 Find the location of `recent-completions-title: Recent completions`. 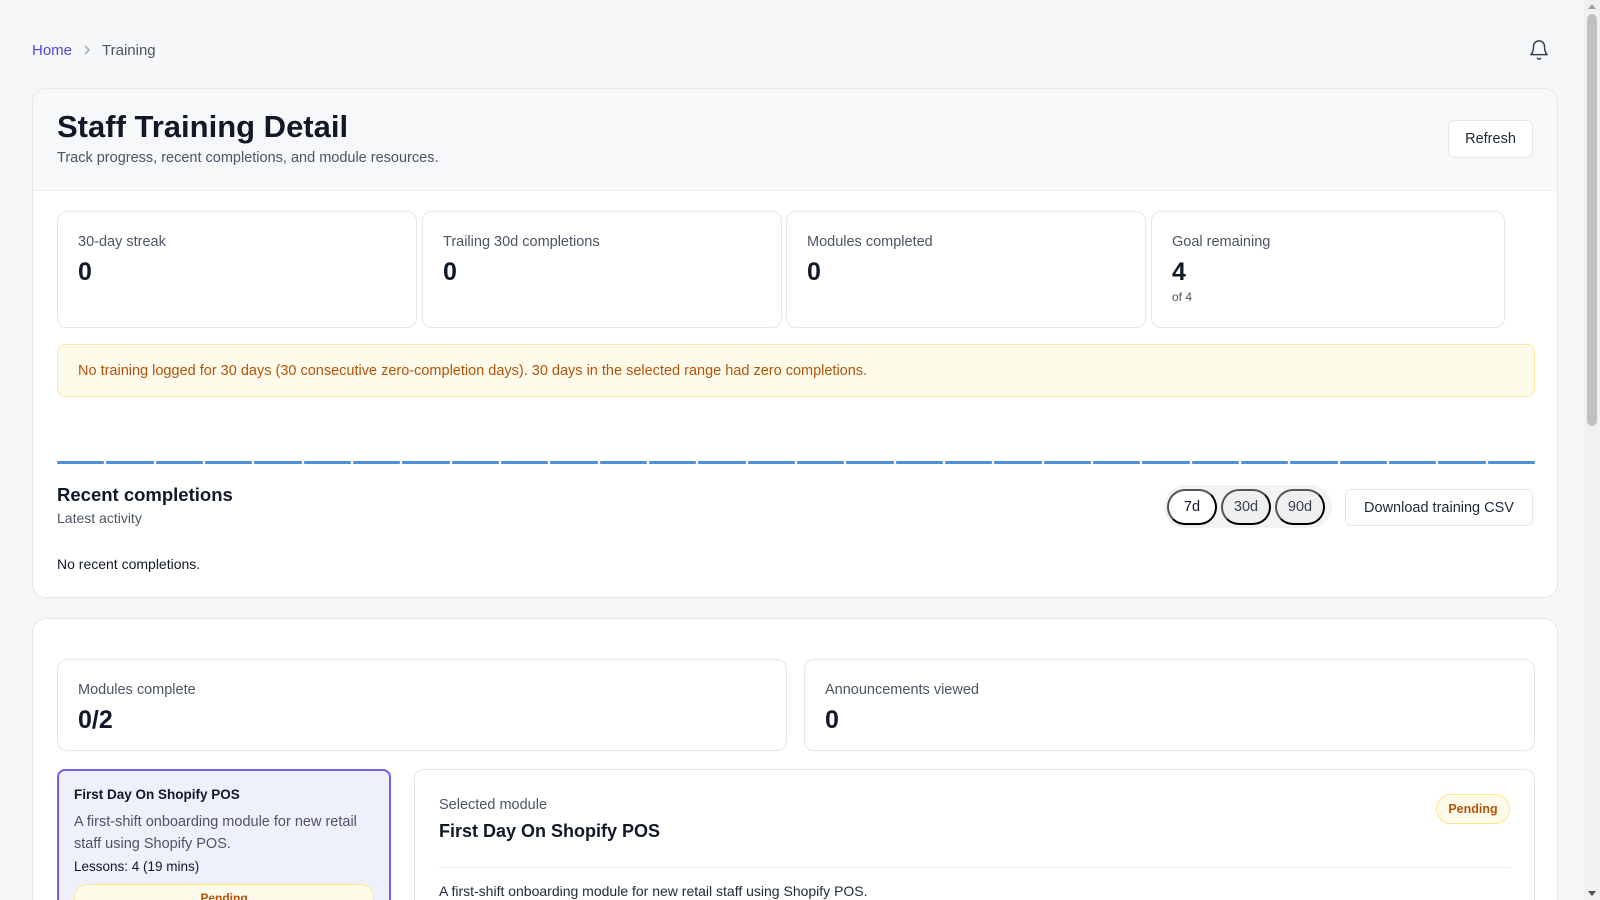

recent-completions-title: Recent completions is located at coordinates (145, 494).